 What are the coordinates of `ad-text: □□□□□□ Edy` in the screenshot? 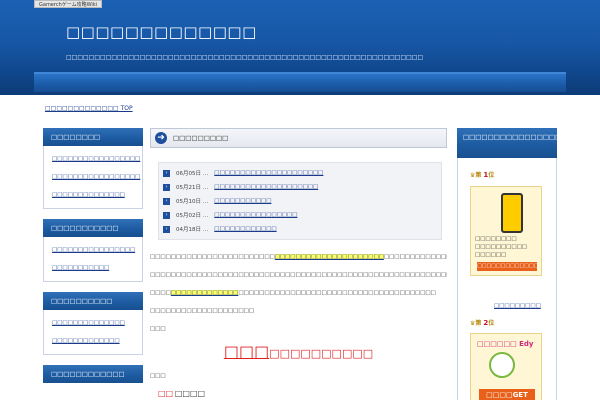 It's located at (505, 344).